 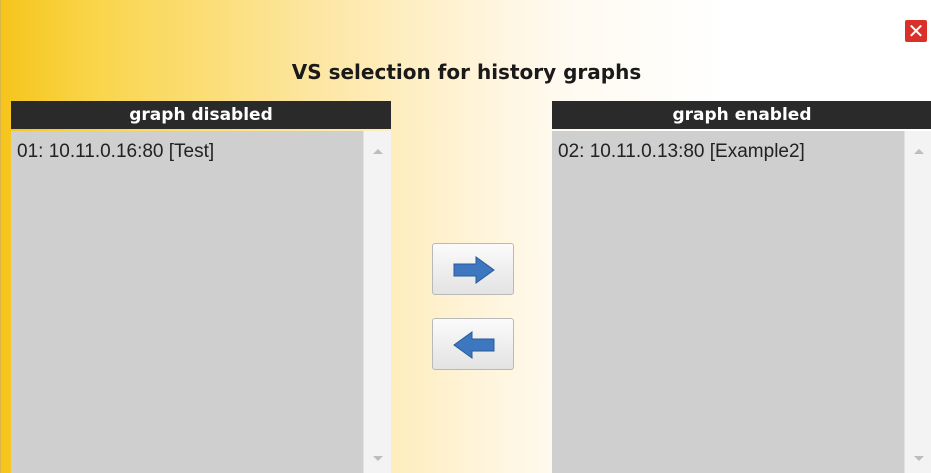 I want to click on list-item: 02: 10.11.0.13:80 [Example2], so click(x=681, y=152).